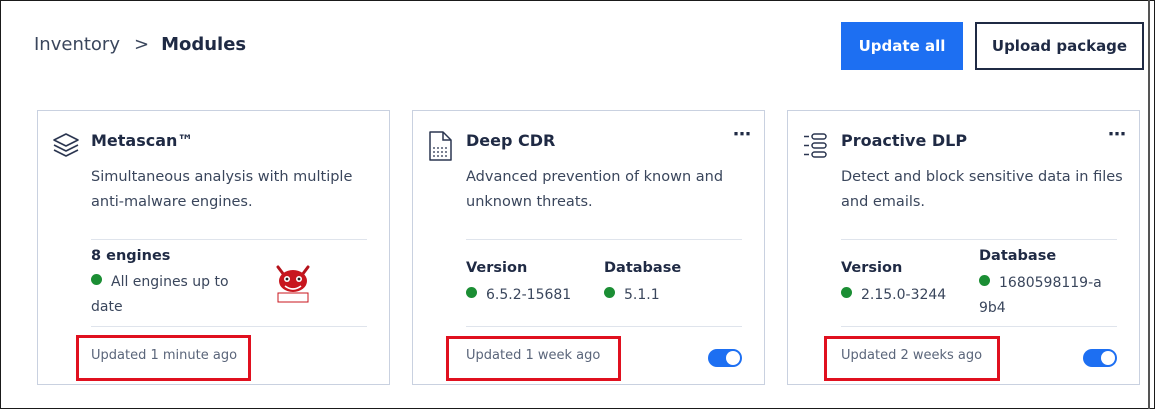 This screenshot has width=1155, height=409. I want to click on database-value: 5.1.1, so click(632, 295).